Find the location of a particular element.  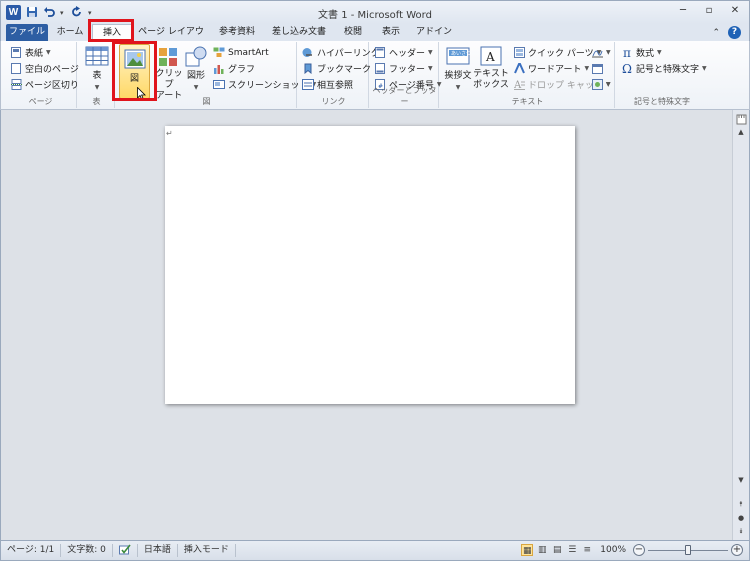

svg-text: A is located at coordinates (518, 85).